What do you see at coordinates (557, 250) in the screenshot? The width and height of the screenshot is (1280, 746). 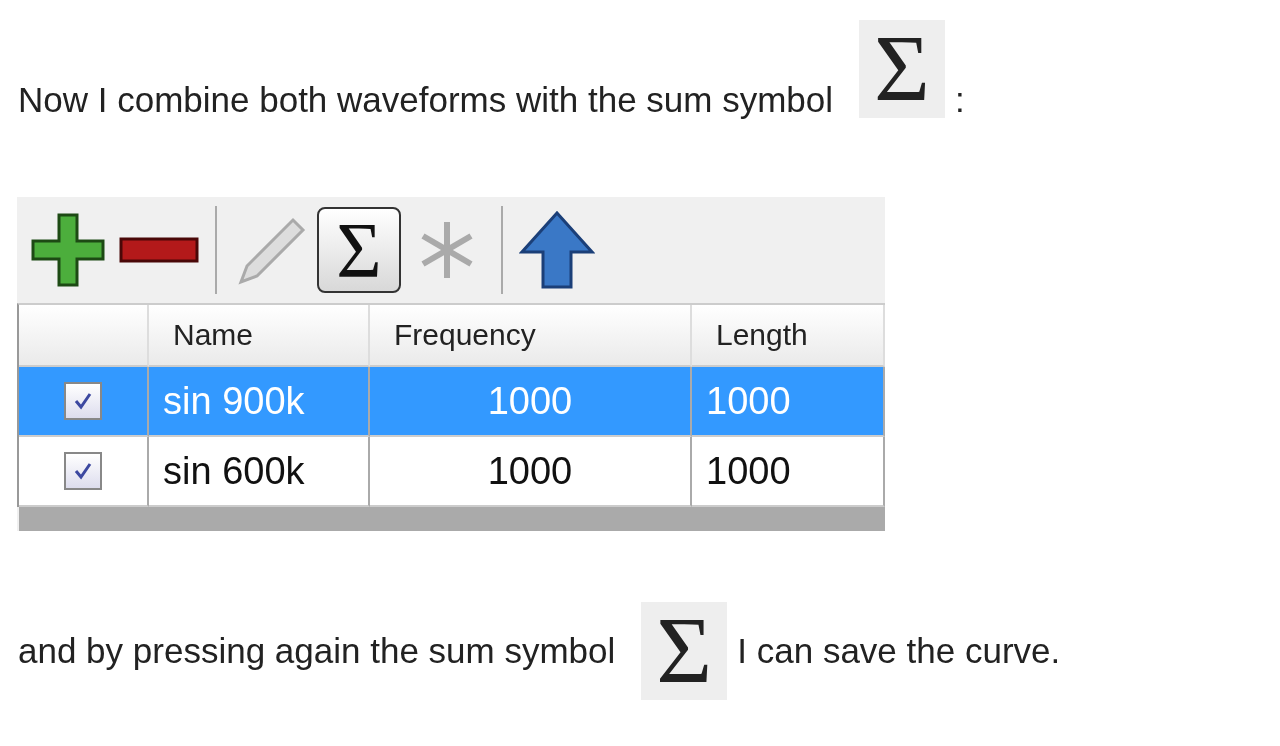 I see `up-arrow-icon` at bounding box center [557, 250].